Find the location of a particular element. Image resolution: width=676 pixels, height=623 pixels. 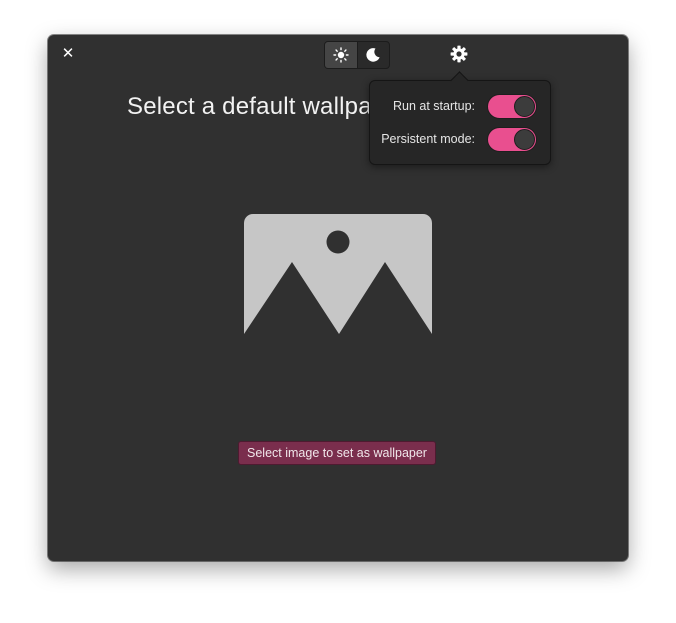

sun-icon is located at coordinates (341, 55).